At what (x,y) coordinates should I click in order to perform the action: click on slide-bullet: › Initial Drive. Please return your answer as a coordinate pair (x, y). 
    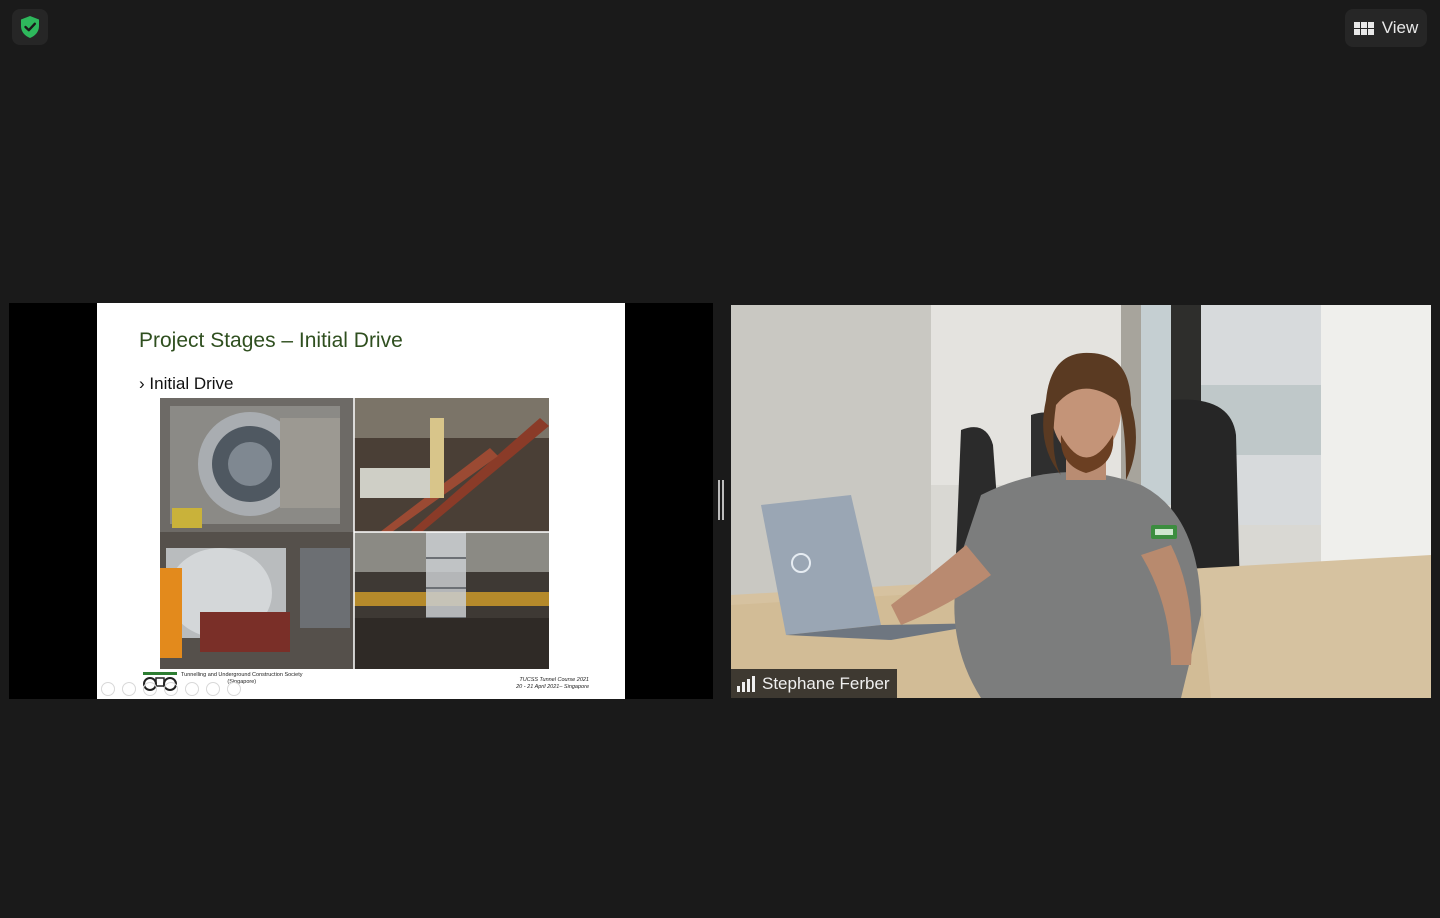
    Looking at the image, I should click on (186, 384).